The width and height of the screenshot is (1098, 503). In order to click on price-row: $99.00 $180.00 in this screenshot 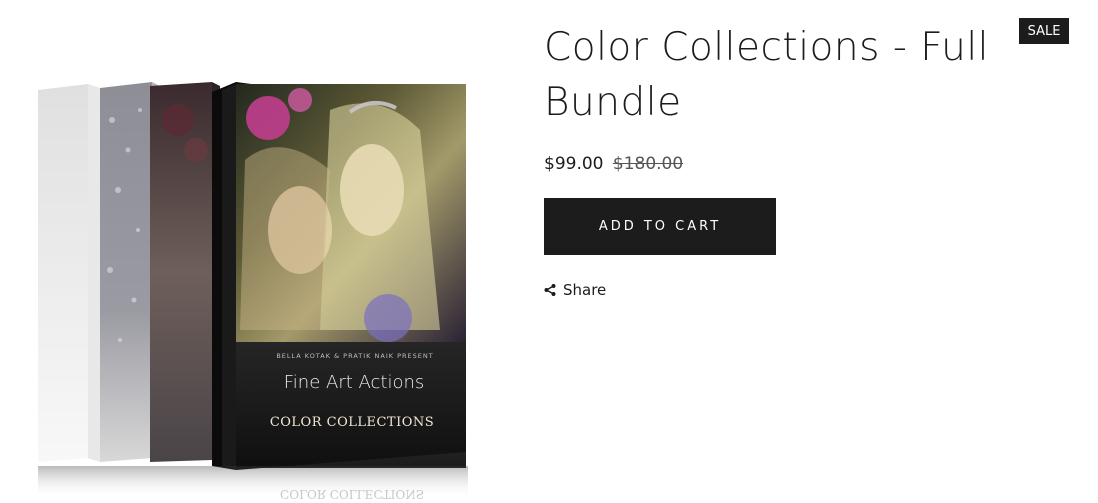, I will do `click(774, 164)`.